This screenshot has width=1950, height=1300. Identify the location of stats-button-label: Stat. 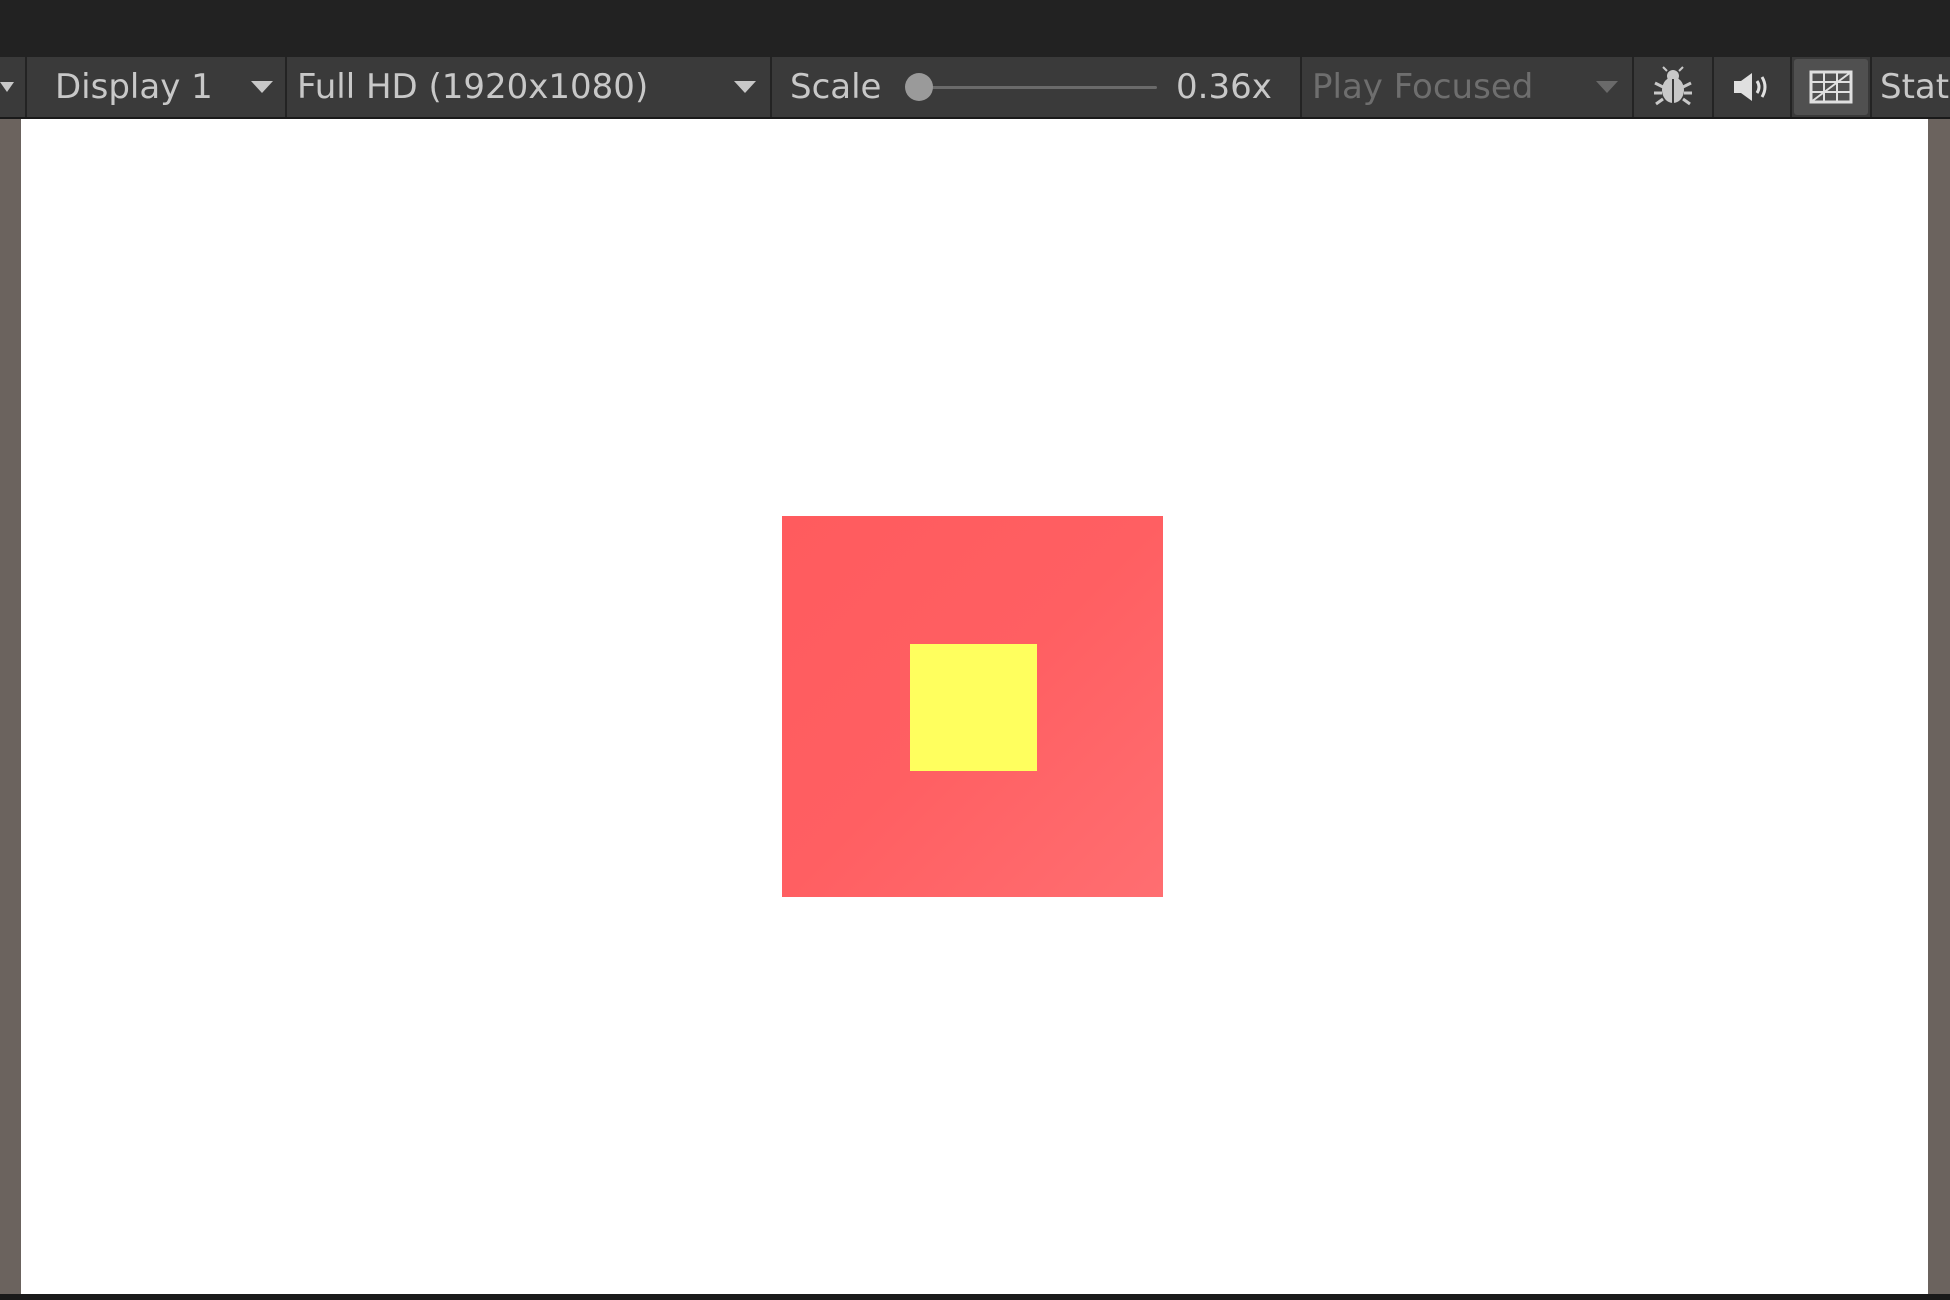
(1915, 87).